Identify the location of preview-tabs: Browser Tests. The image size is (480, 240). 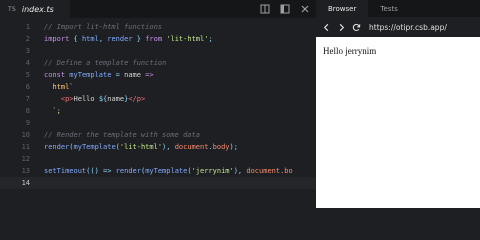
(398, 8).